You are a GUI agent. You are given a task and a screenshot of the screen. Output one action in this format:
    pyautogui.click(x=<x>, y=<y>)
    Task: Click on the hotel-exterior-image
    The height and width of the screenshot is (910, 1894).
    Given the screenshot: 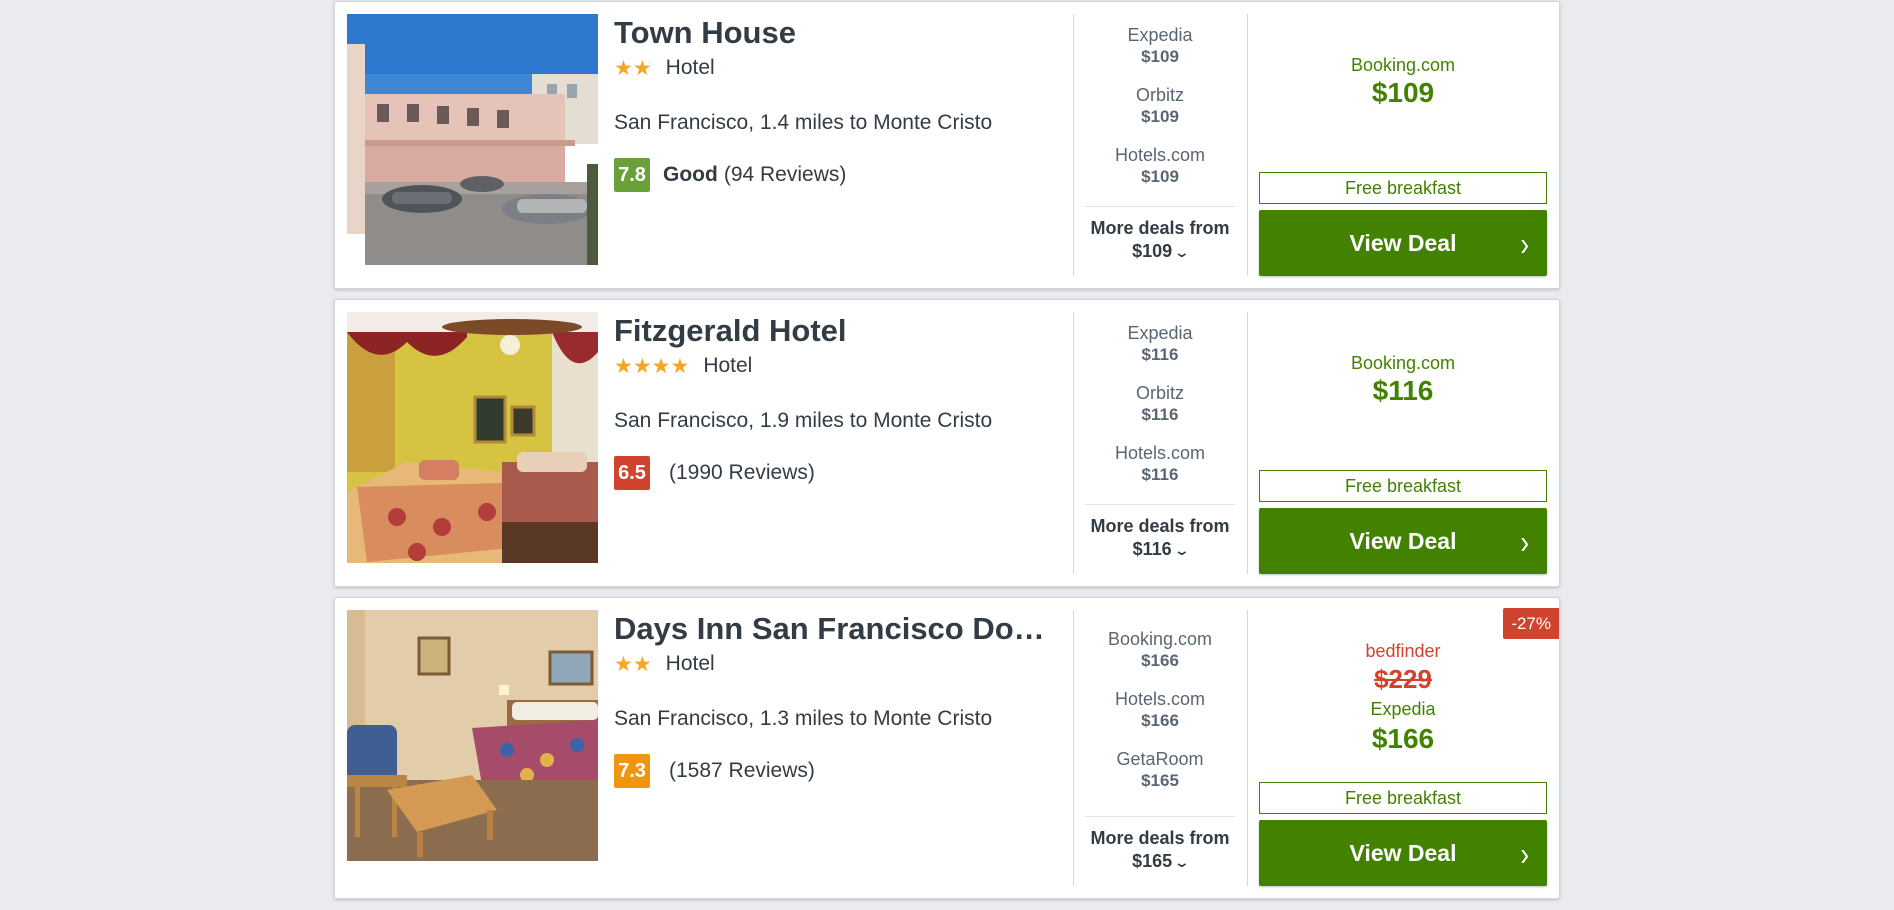 What is the action you would take?
    pyautogui.click(x=472, y=139)
    